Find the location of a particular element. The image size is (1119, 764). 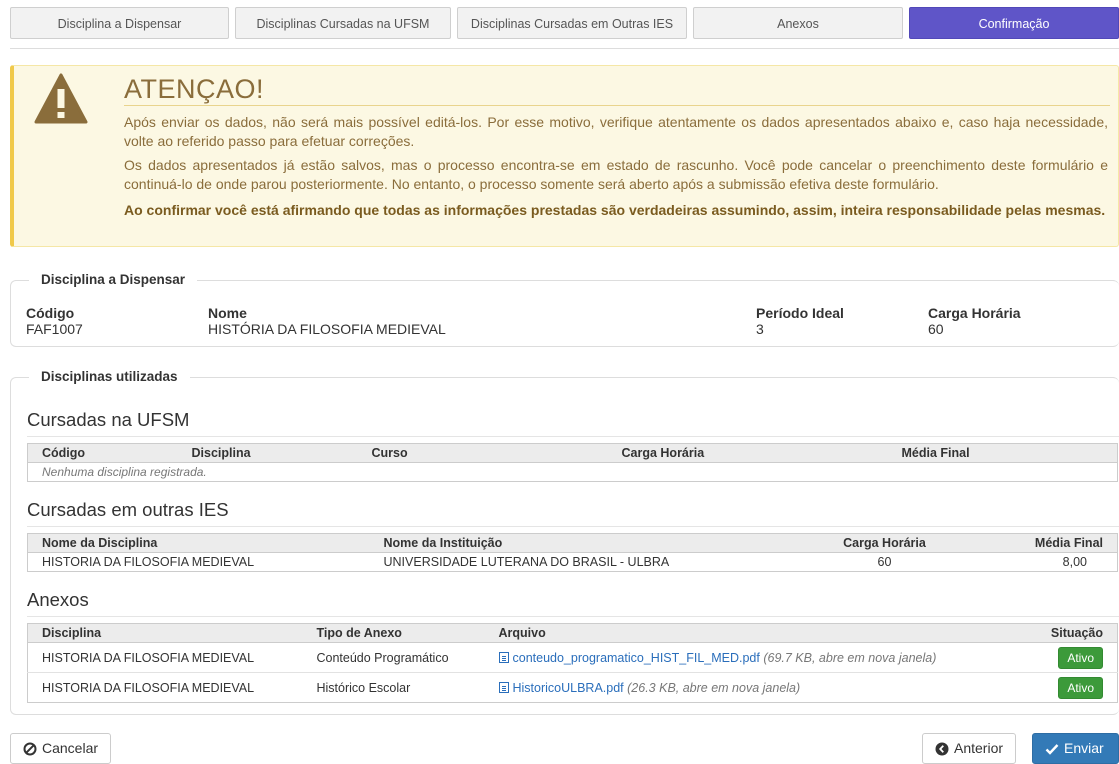

codigo-field: Código FAF1007 is located at coordinates (54, 321).